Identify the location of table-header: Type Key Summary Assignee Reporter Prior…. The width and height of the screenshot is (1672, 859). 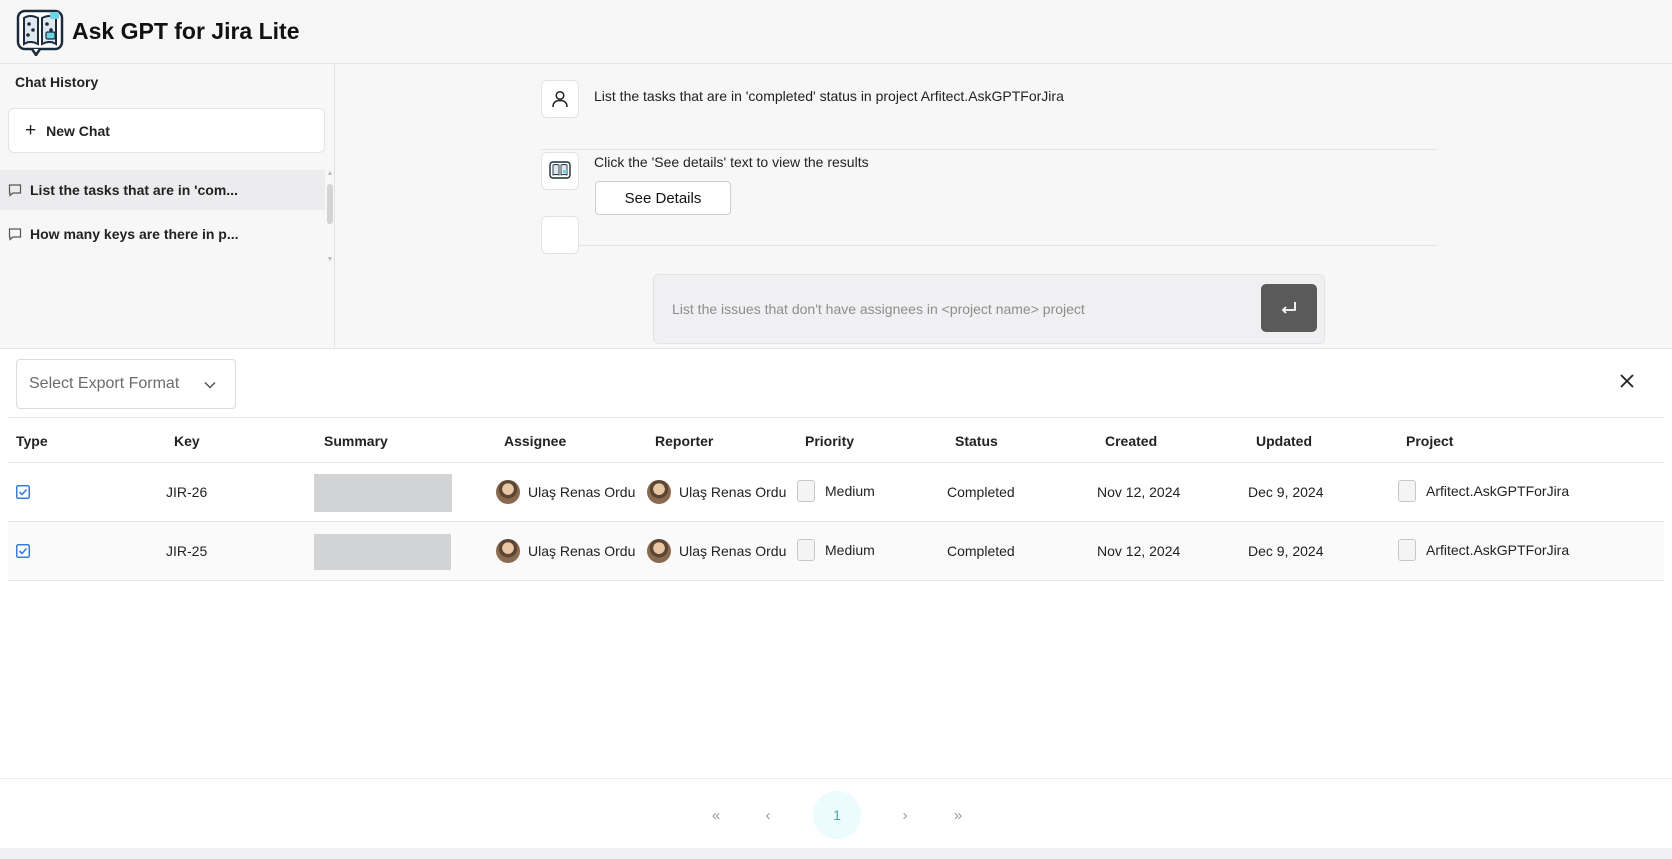
(836, 440).